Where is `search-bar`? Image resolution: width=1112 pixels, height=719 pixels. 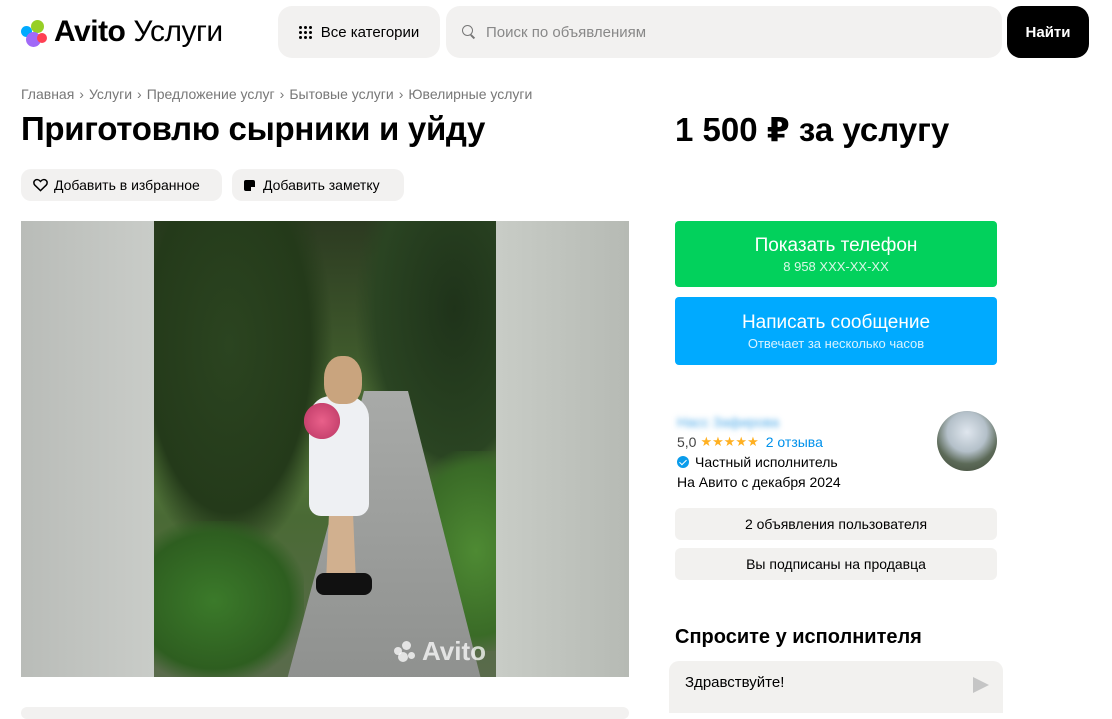 search-bar is located at coordinates (724, 32).